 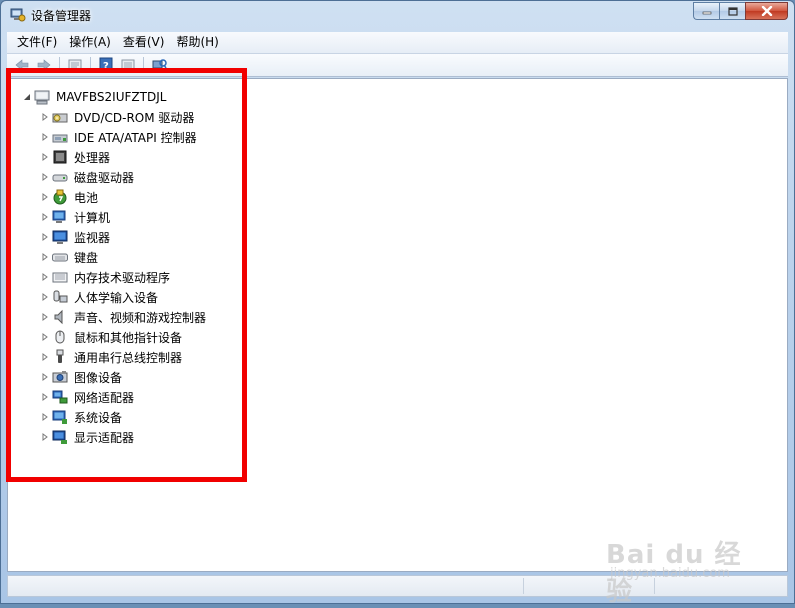 I want to click on forward-icon, so click(x=44, y=65).